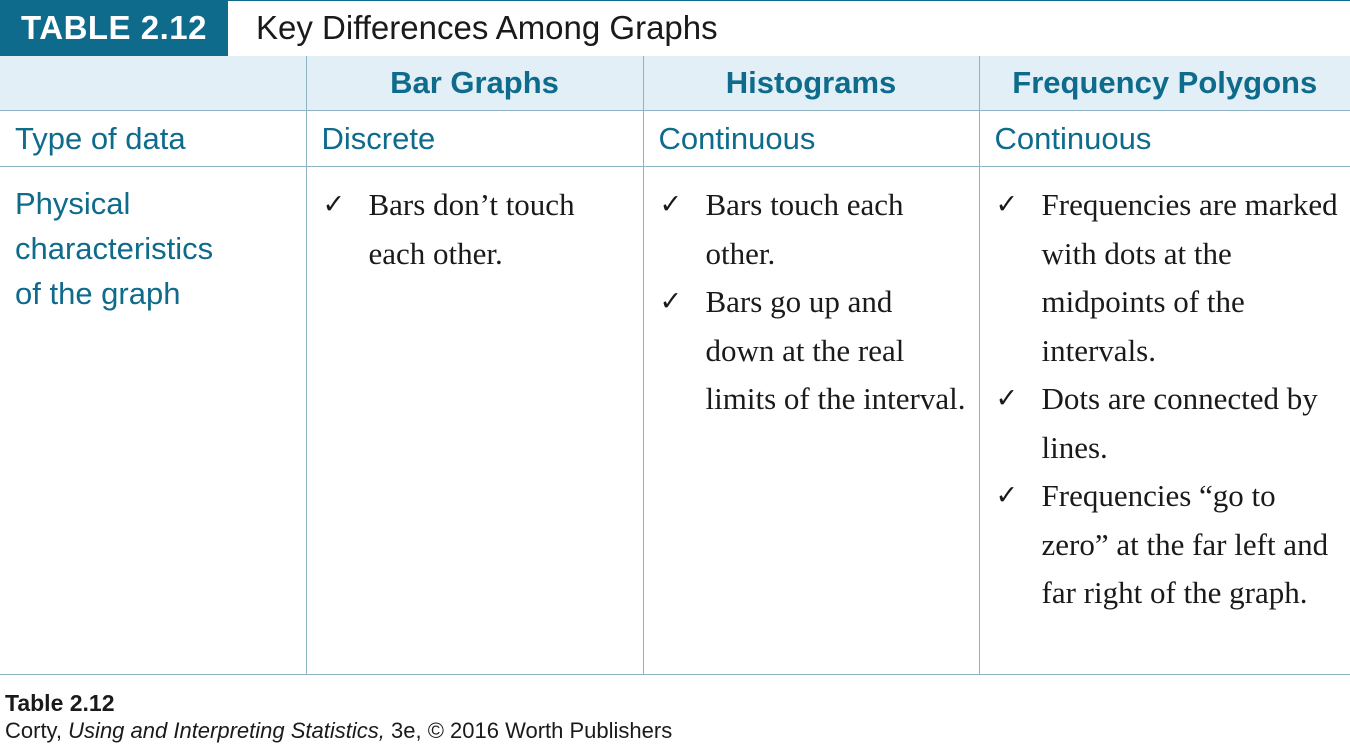  Describe the element at coordinates (60, 703) in the screenshot. I see `caption-title: Table 2.12` at that location.